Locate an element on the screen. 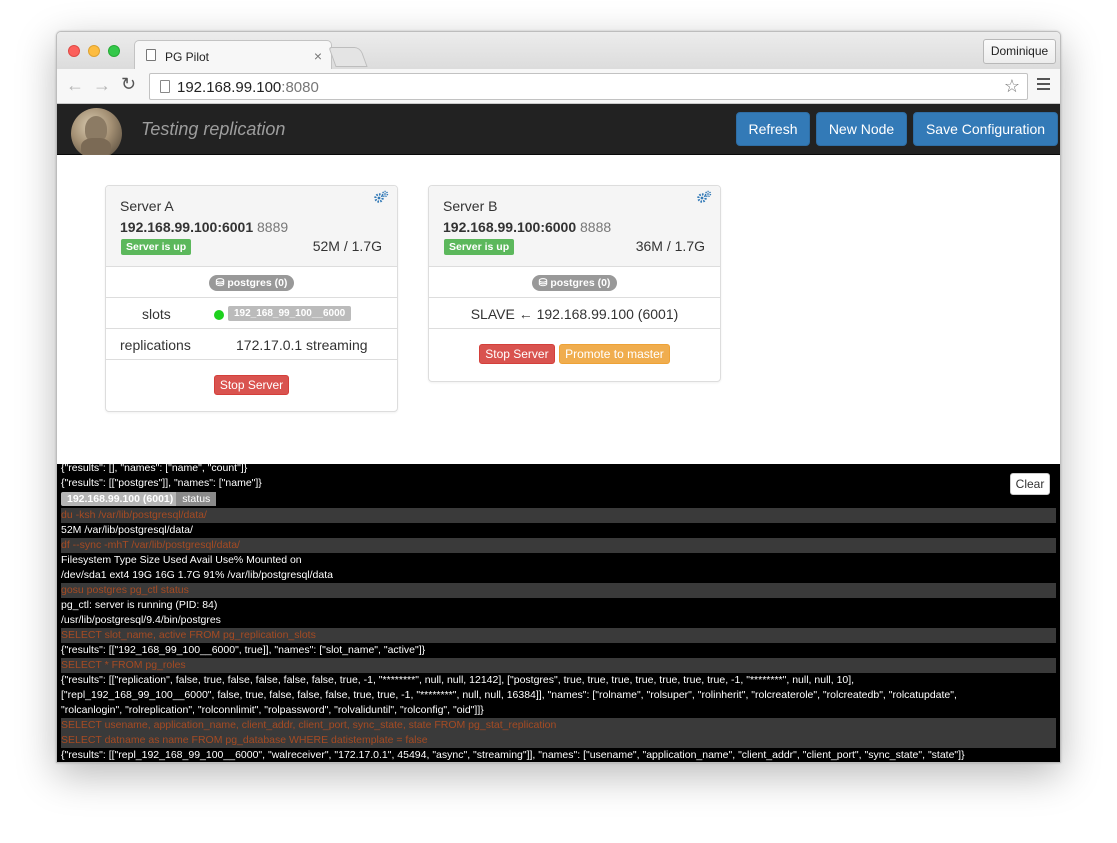  server-agent-port: 8889 is located at coordinates (273, 227).